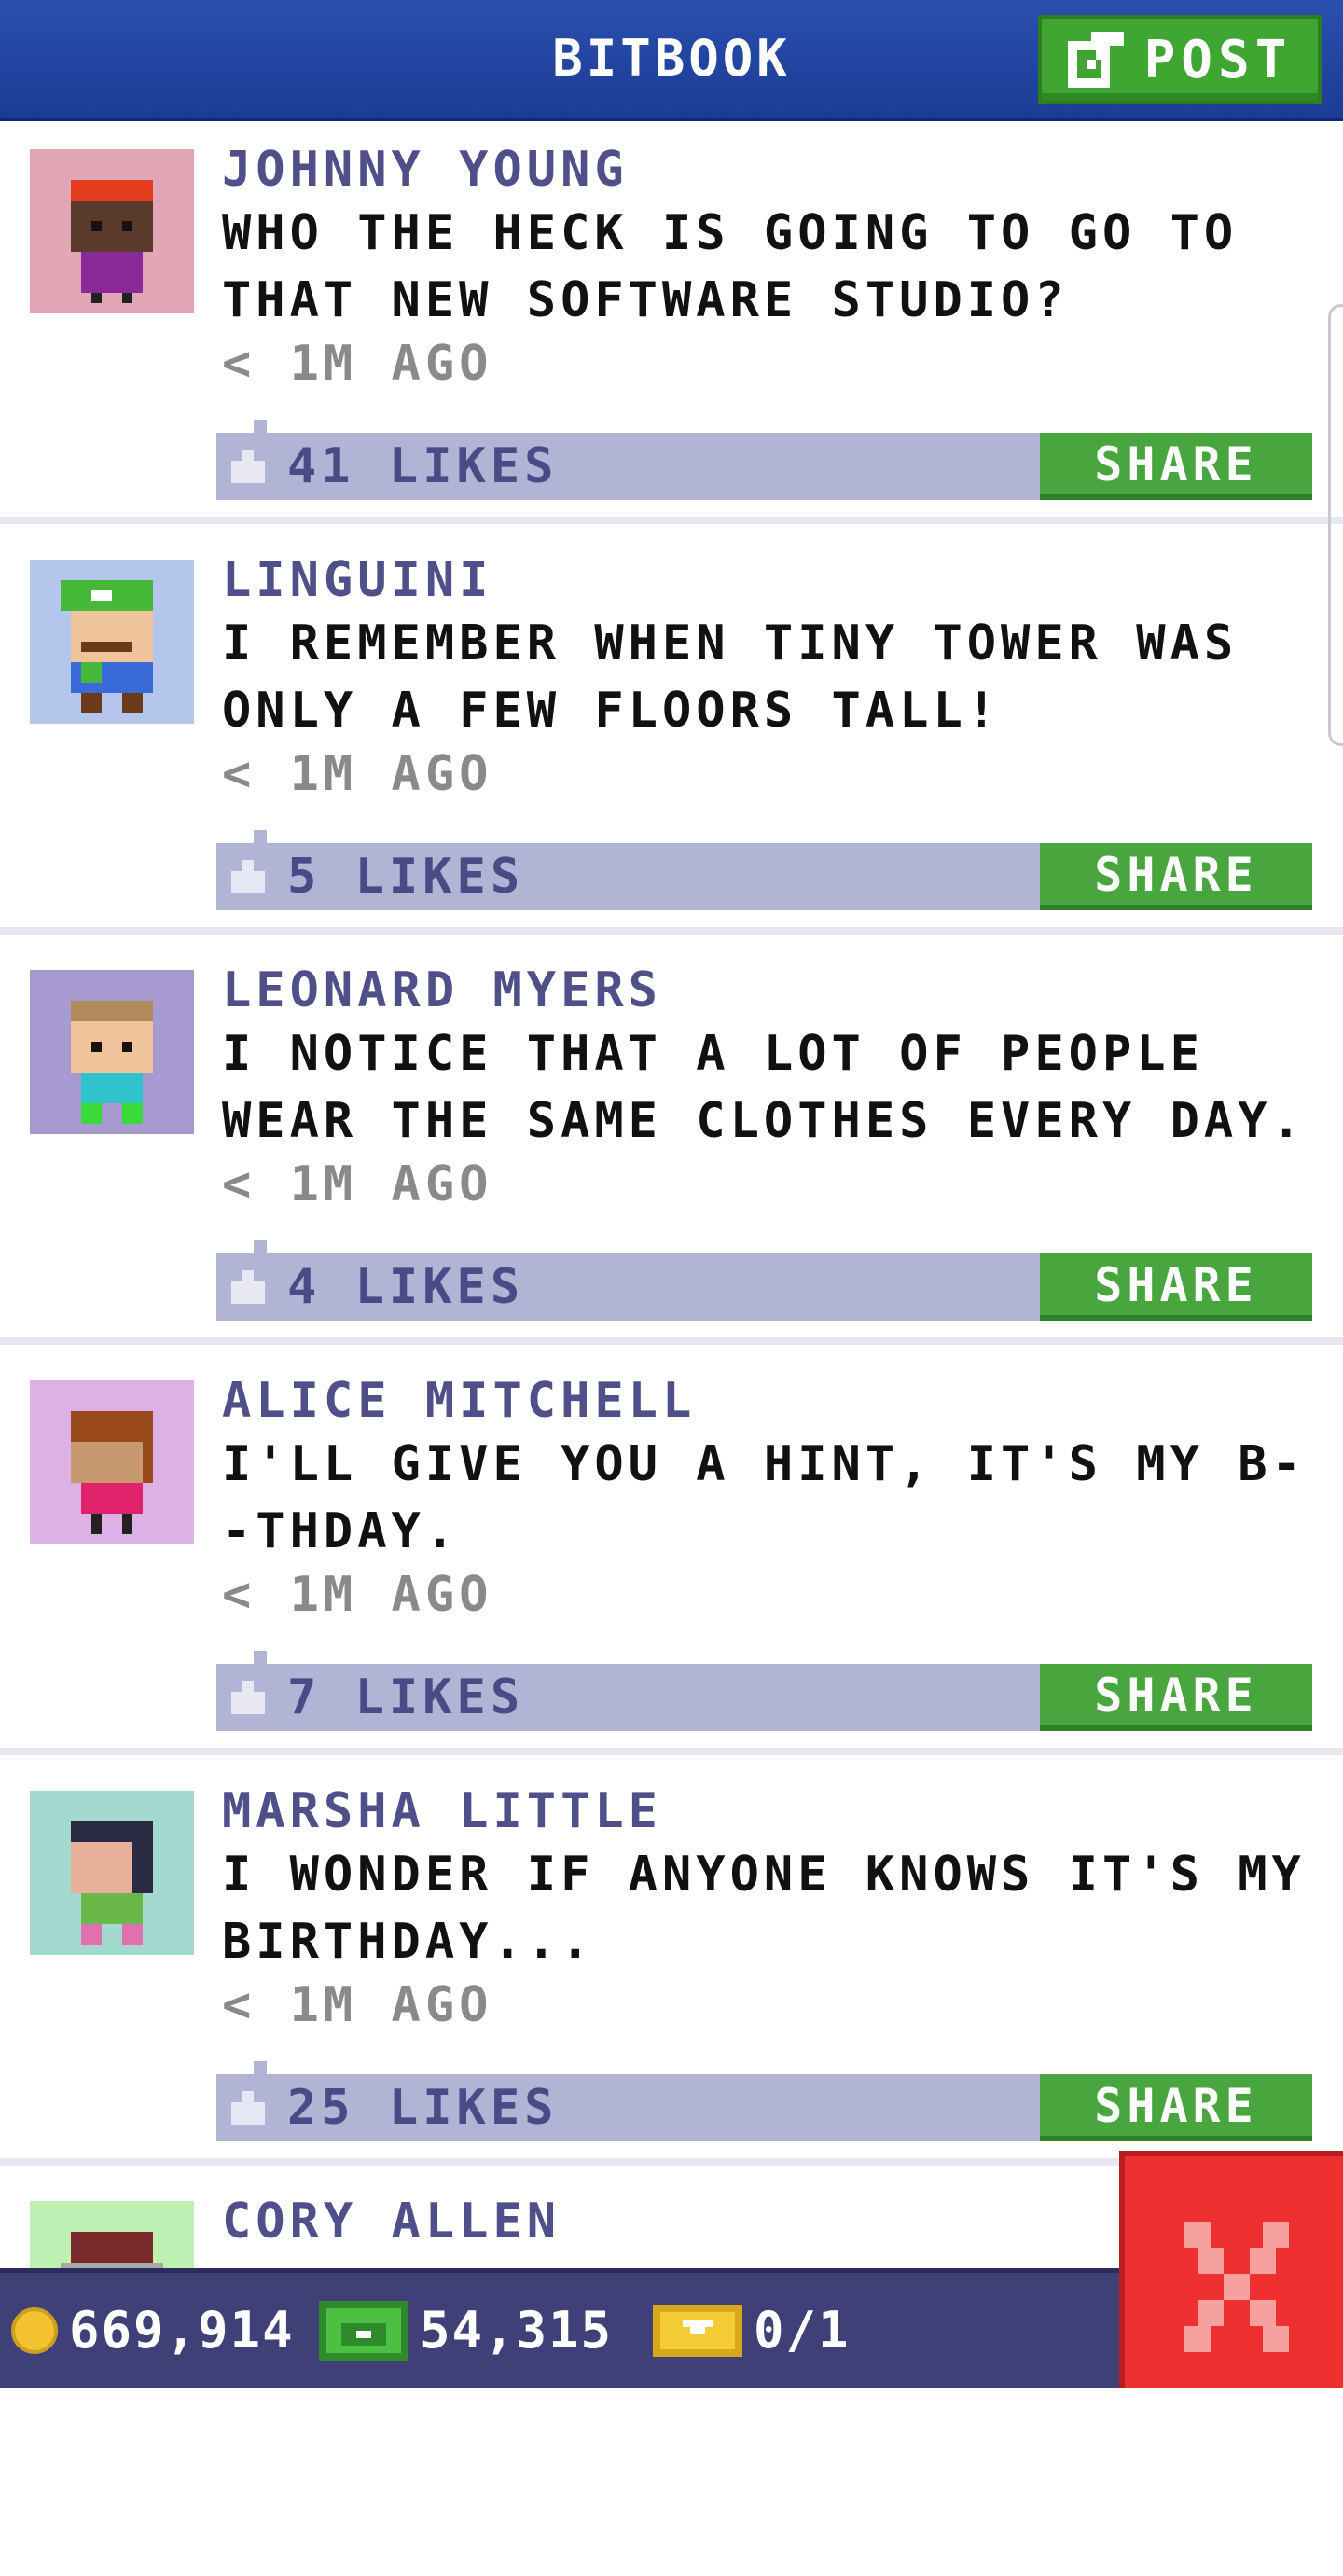 This screenshot has width=1343, height=2576. Describe the element at coordinates (406, 877) in the screenshot. I see `likes-count: 5 LIKES` at that location.